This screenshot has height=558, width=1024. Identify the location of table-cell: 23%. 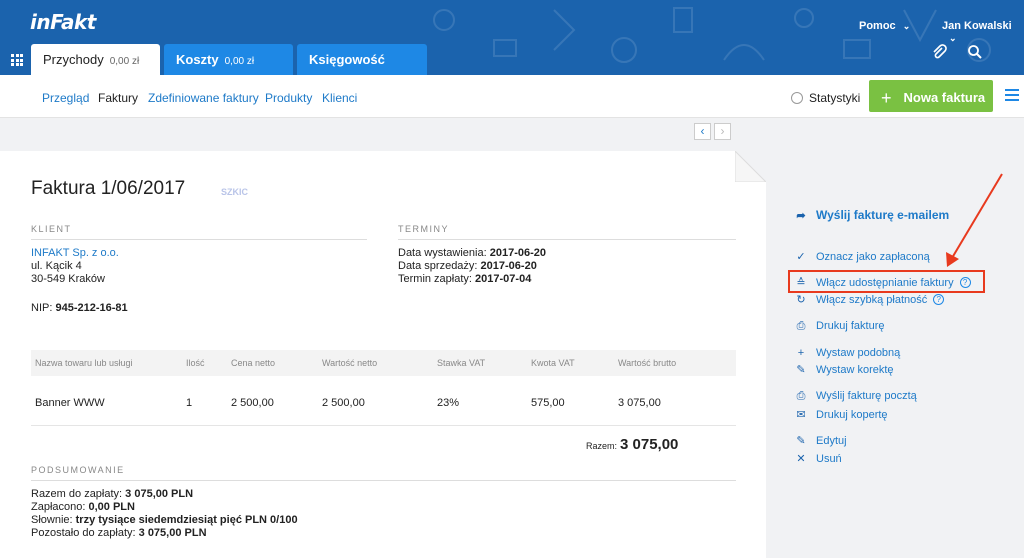
(448, 403).